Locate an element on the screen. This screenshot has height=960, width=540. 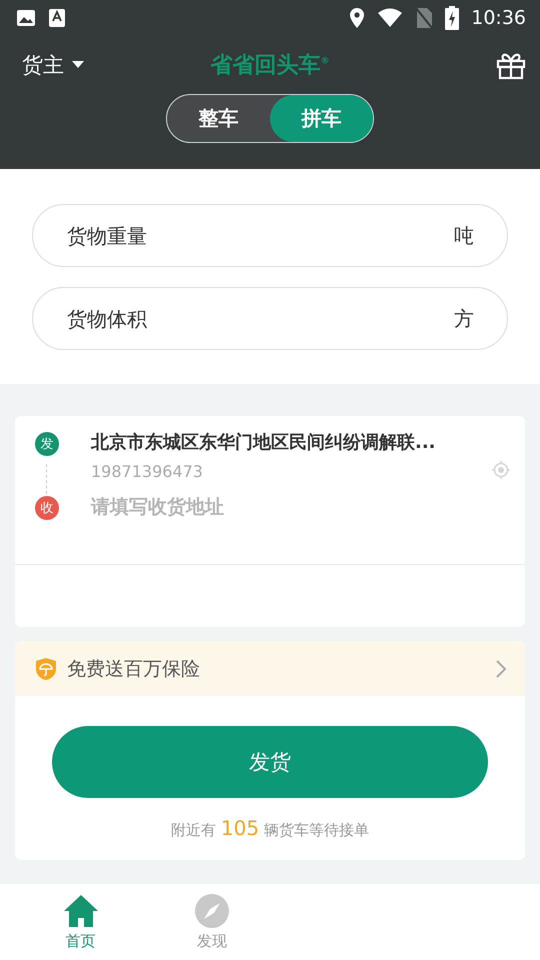
battery-icon is located at coordinates (452, 18).